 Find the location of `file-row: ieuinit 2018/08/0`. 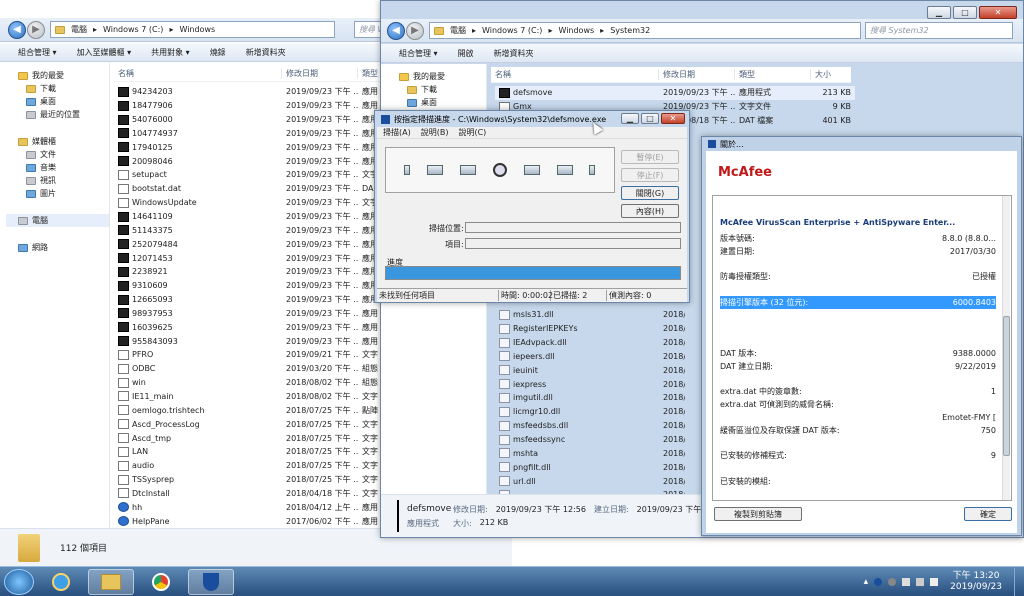

file-row: ieuinit 2018/08/0 is located at coordinates (590, 370).